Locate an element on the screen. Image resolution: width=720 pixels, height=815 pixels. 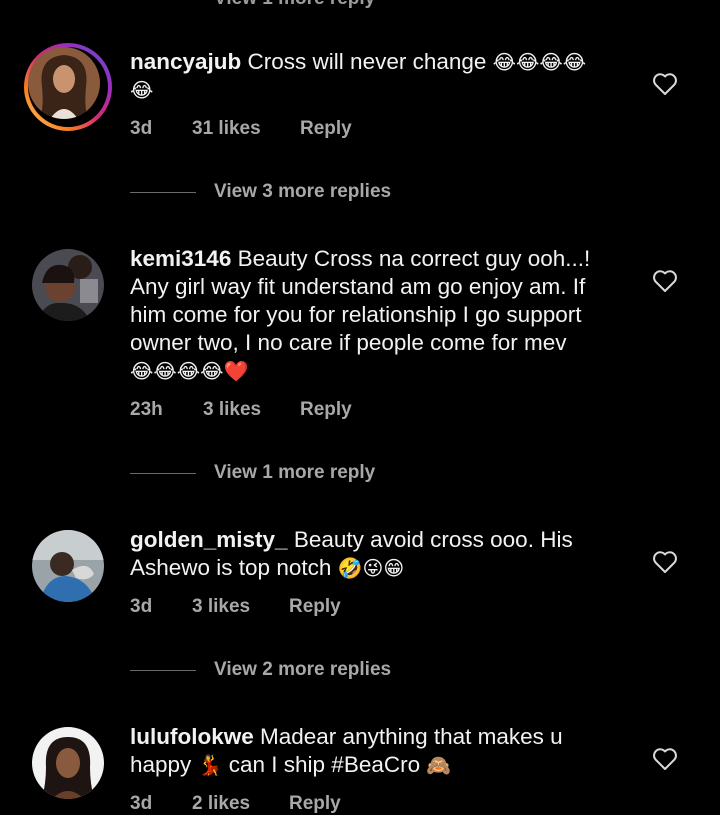
emoji-laughing-icon: 😂😂😂😂 is located at coordinates (539, 62).